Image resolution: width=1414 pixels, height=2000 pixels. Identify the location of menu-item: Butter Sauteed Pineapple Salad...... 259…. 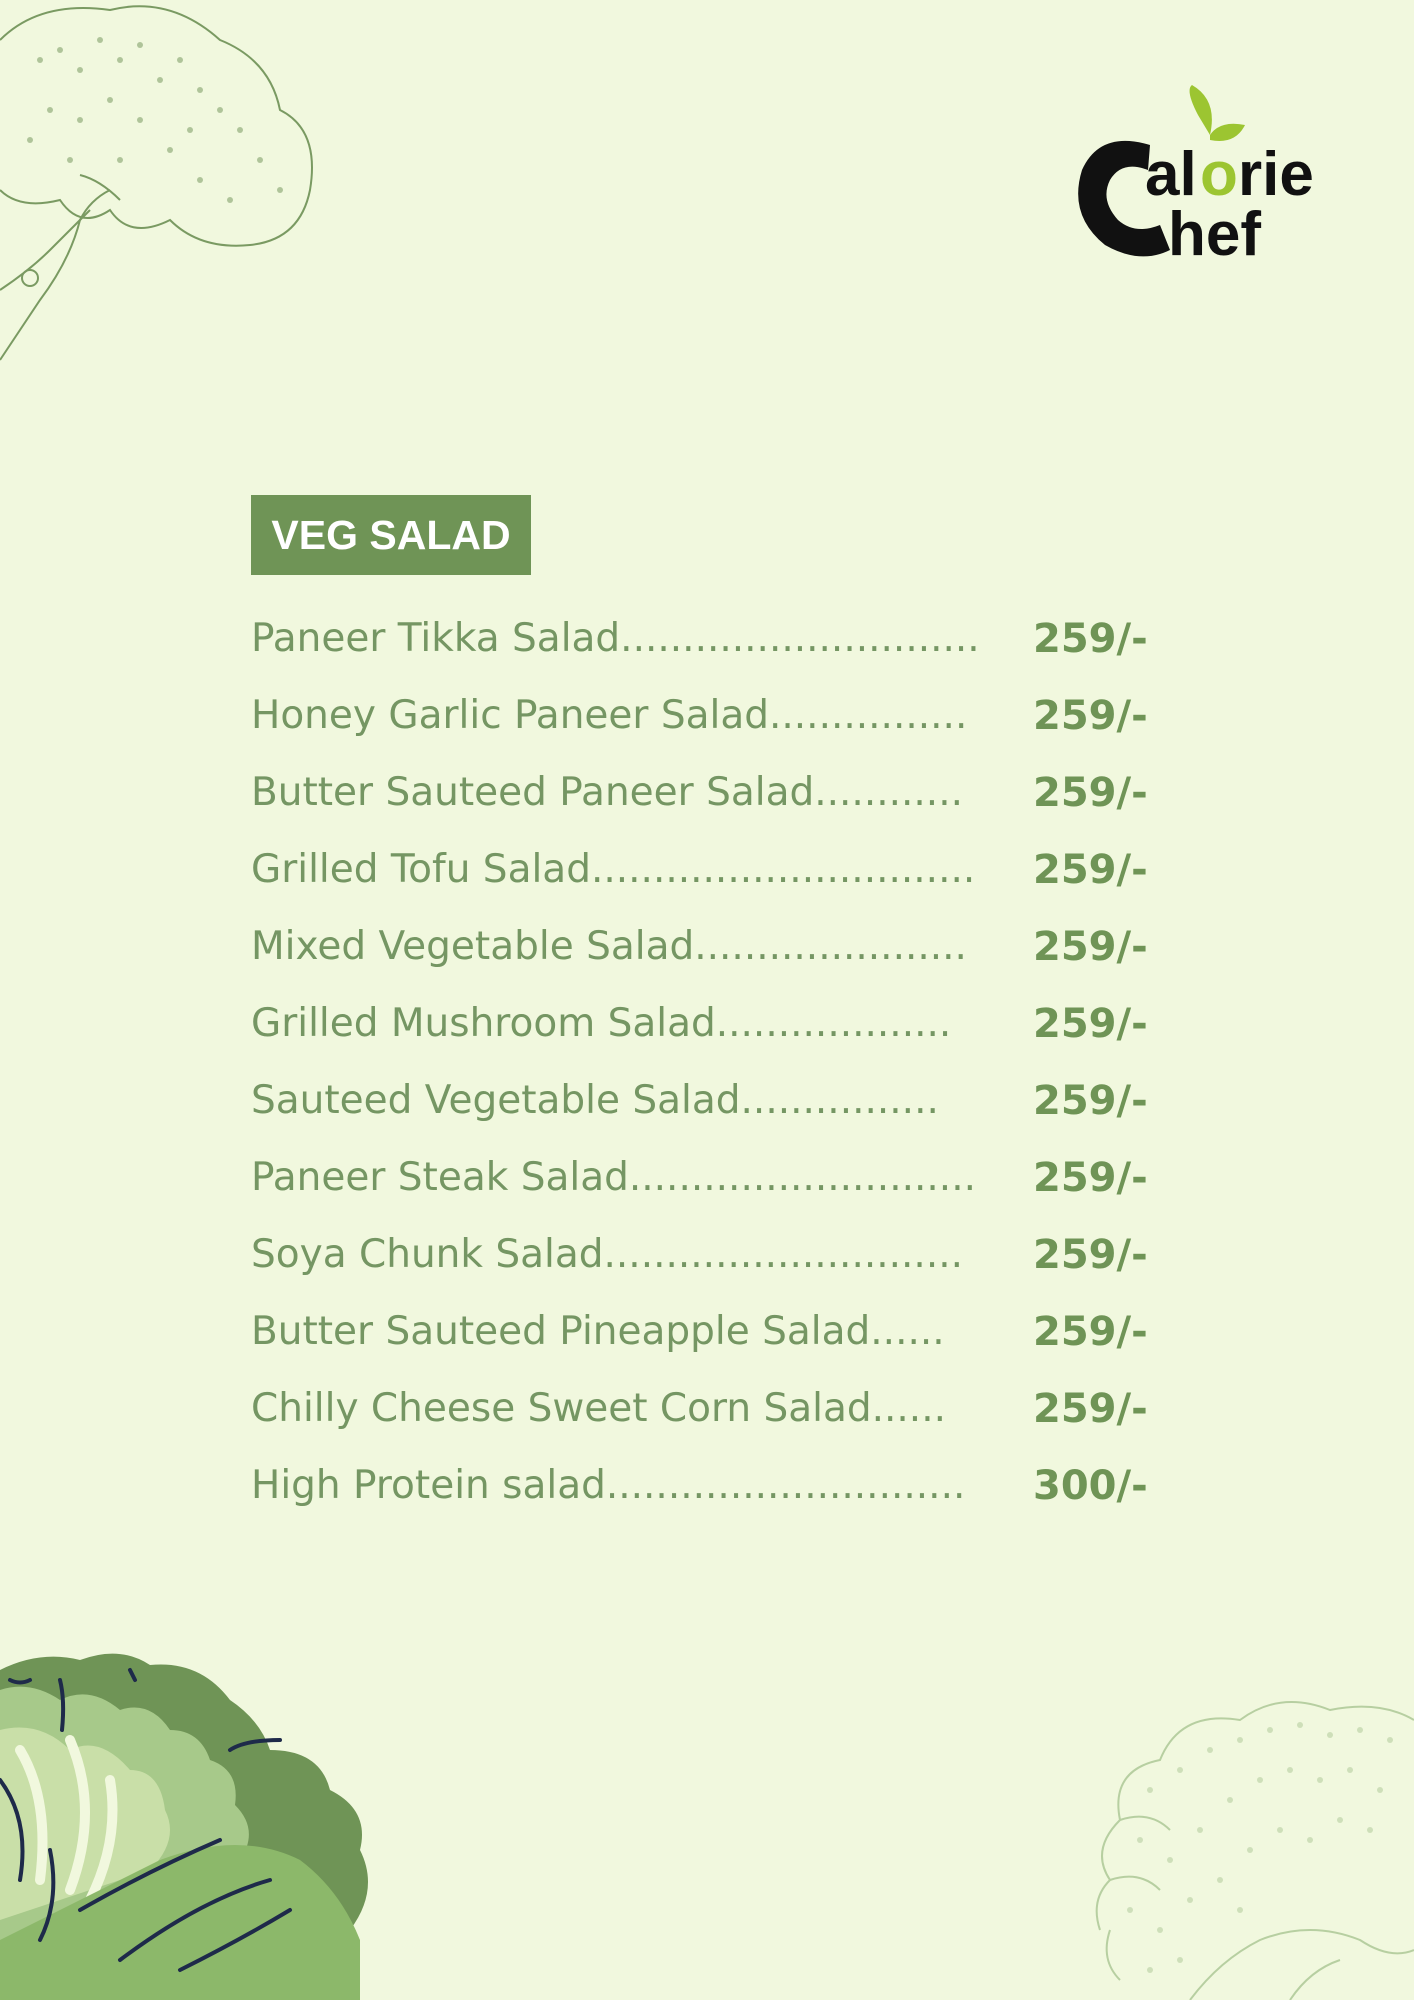
(716, 1331).